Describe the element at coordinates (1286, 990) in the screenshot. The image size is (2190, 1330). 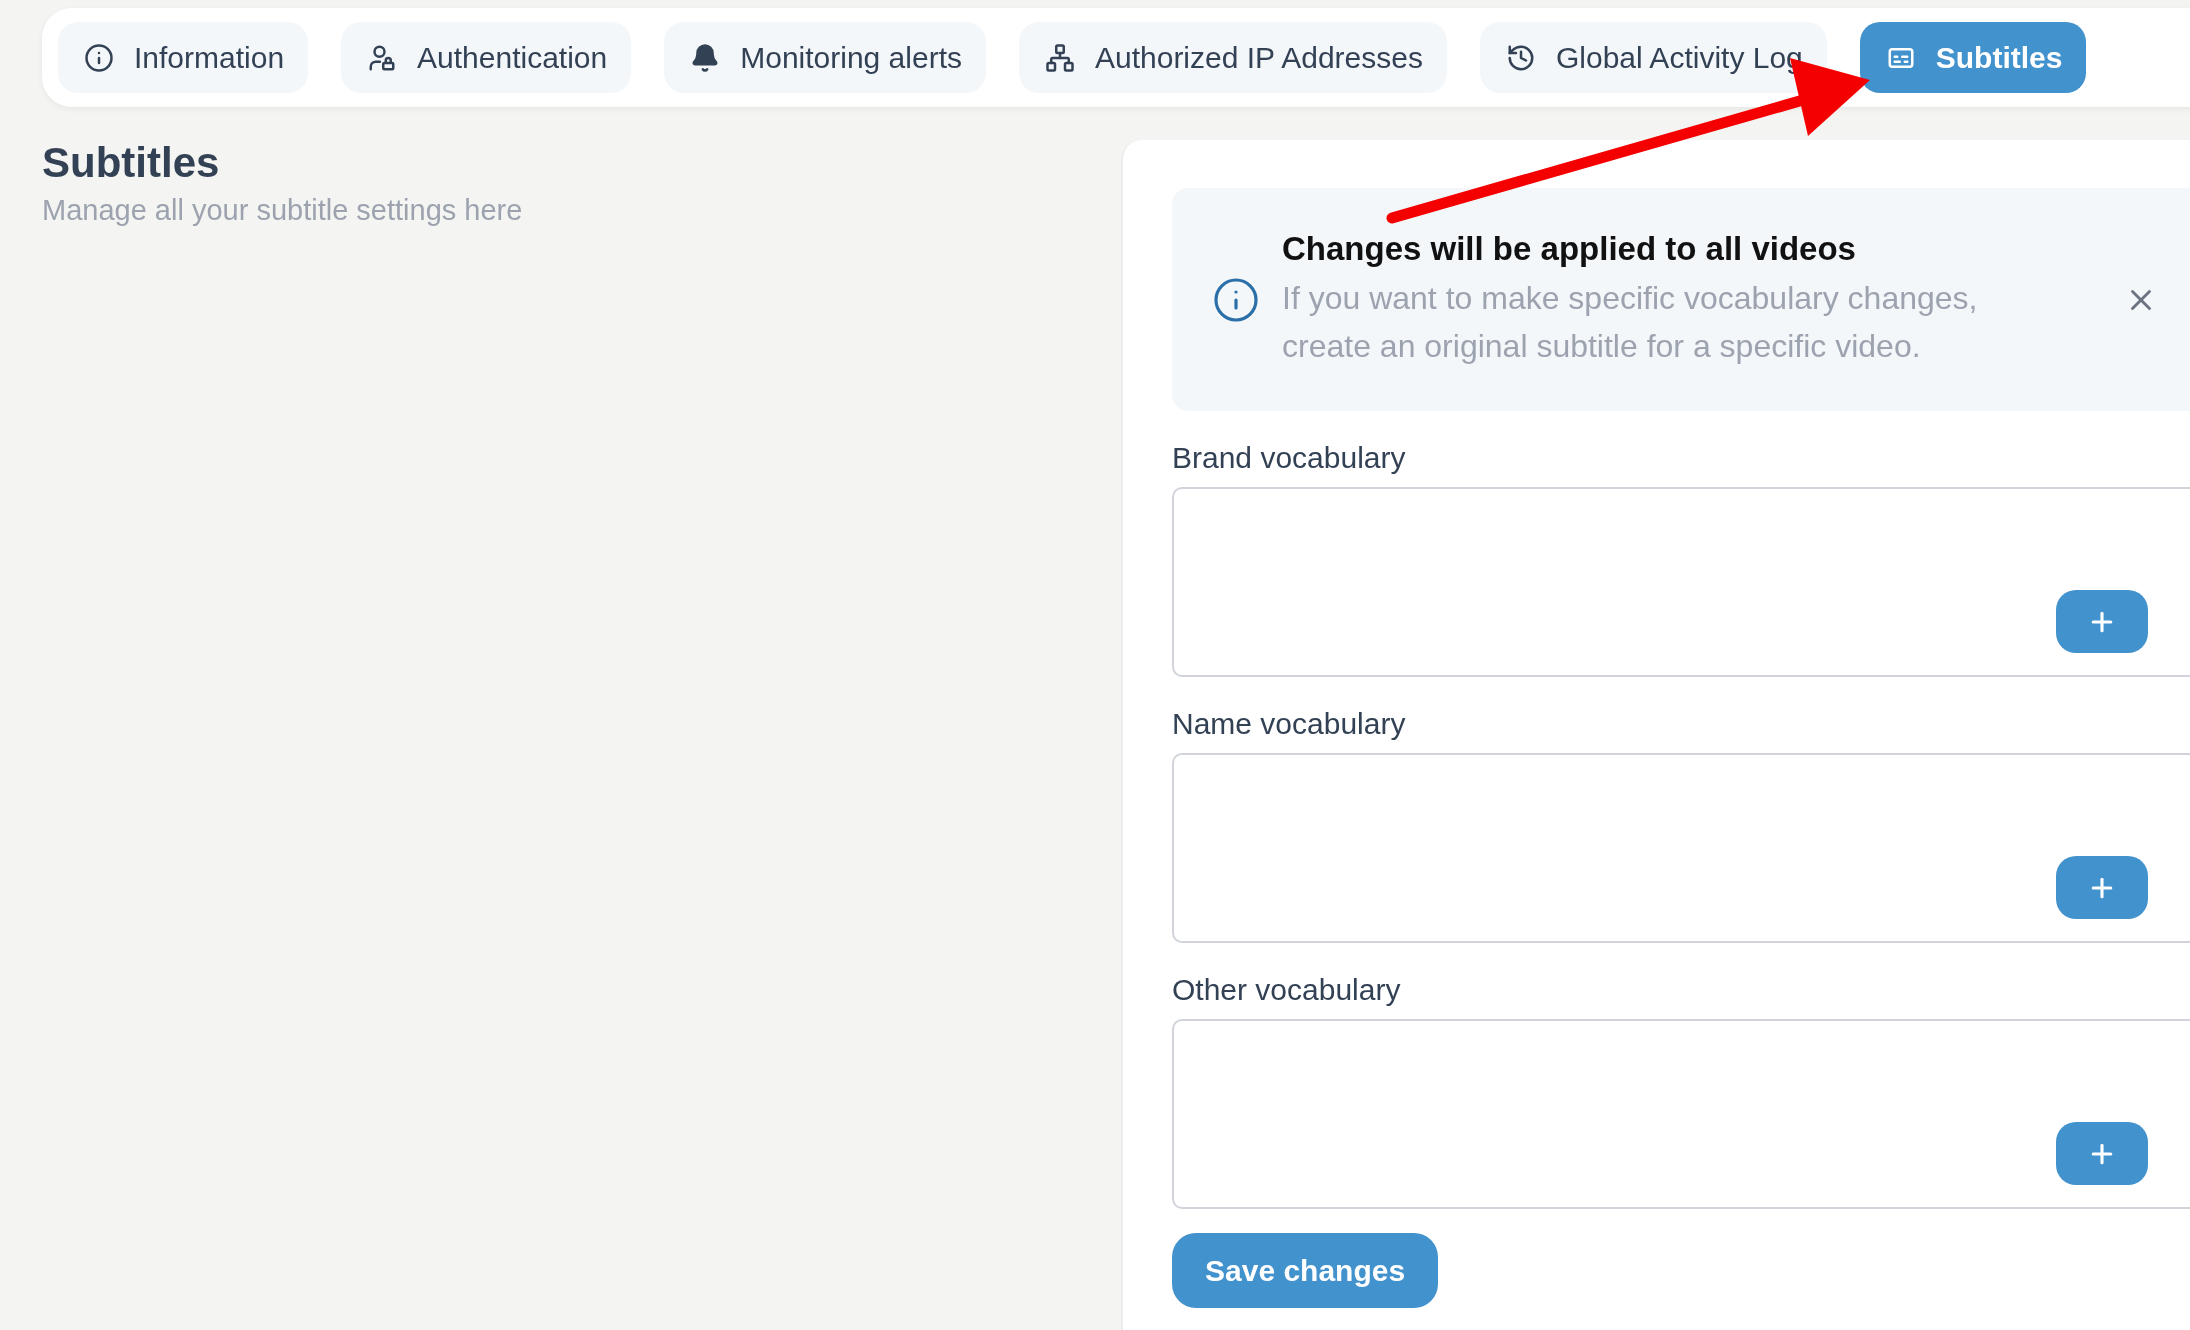
I see `field-label: Other vocabulary` at that location.